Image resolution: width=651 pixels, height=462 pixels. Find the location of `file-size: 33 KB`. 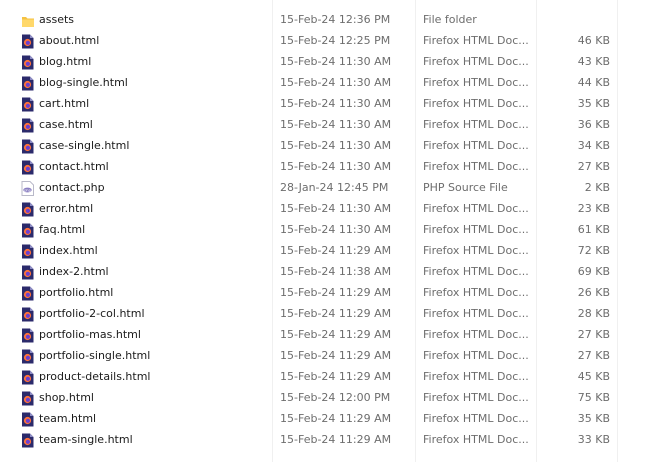

file-size: 33 KB is located at coordinates (593, 439).